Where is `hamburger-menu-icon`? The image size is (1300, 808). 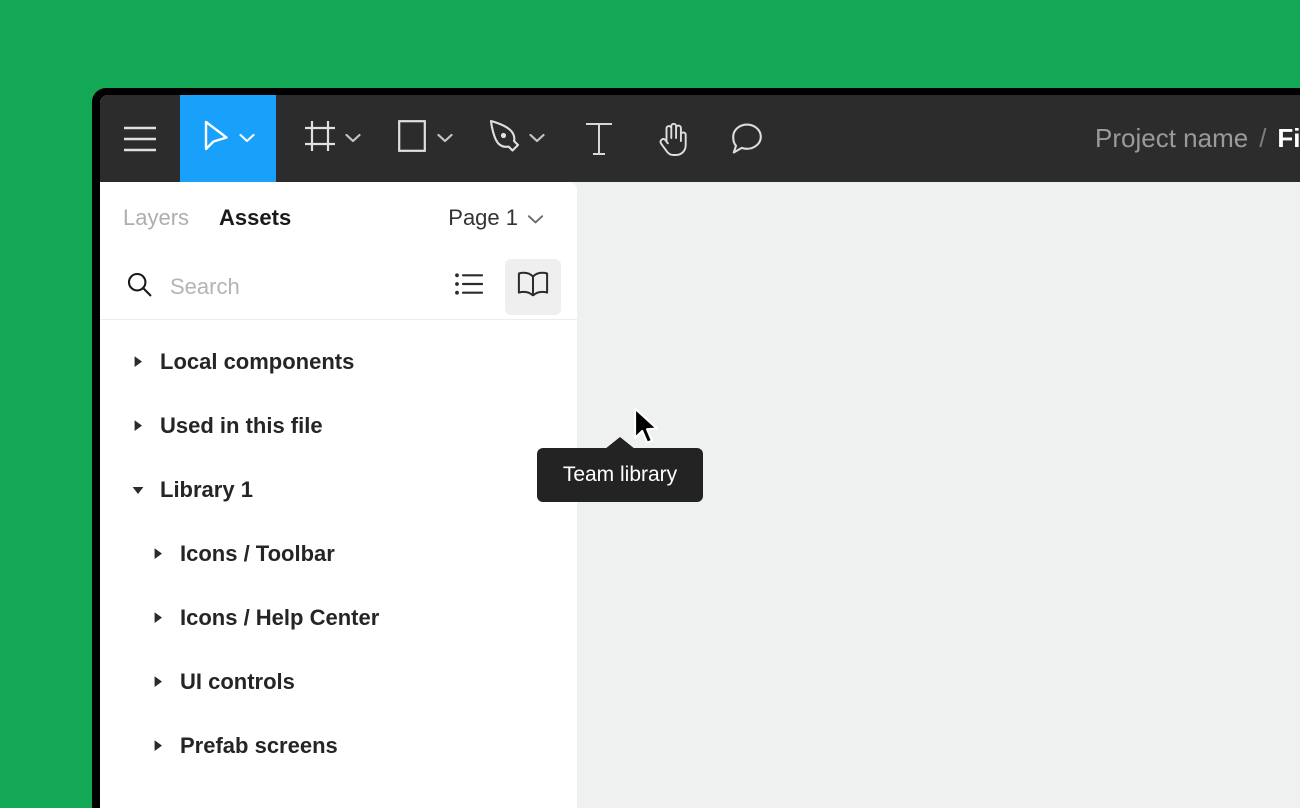
hamburger-menu-icon is located at coordinates (140, 138).